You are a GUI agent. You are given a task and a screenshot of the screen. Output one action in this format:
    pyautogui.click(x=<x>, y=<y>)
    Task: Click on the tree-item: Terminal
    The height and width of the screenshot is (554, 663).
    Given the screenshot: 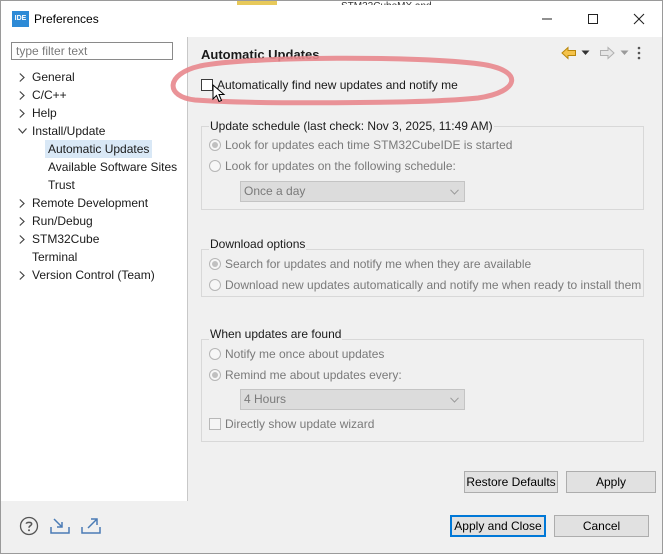 What is the action you would take?
    pyautogui.click(x=54, y=257)
    